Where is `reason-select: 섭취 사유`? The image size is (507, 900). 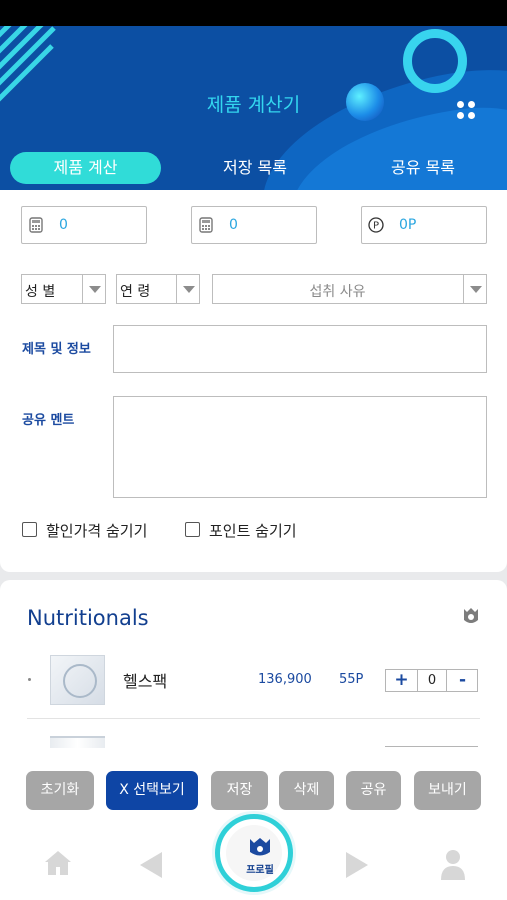
reason-select: 섭취 사유 is located at coordinates (349, 289).